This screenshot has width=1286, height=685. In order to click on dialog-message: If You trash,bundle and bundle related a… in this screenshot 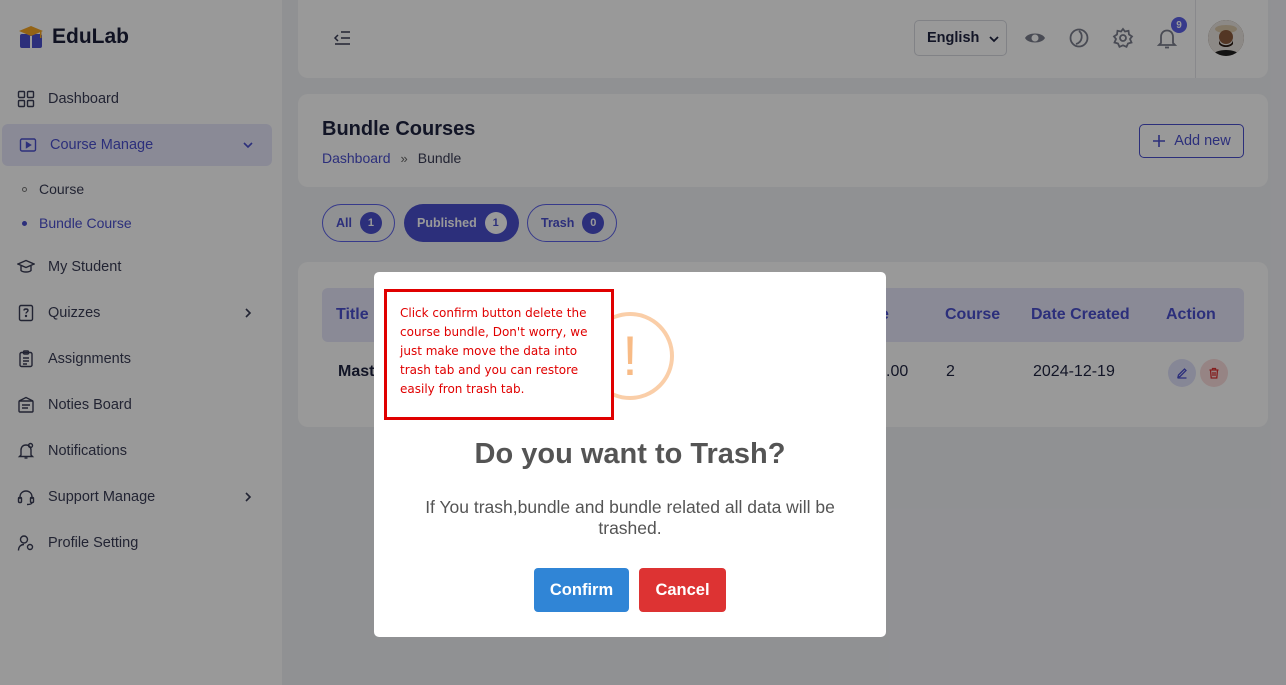, I will do `click(630, 517)`.